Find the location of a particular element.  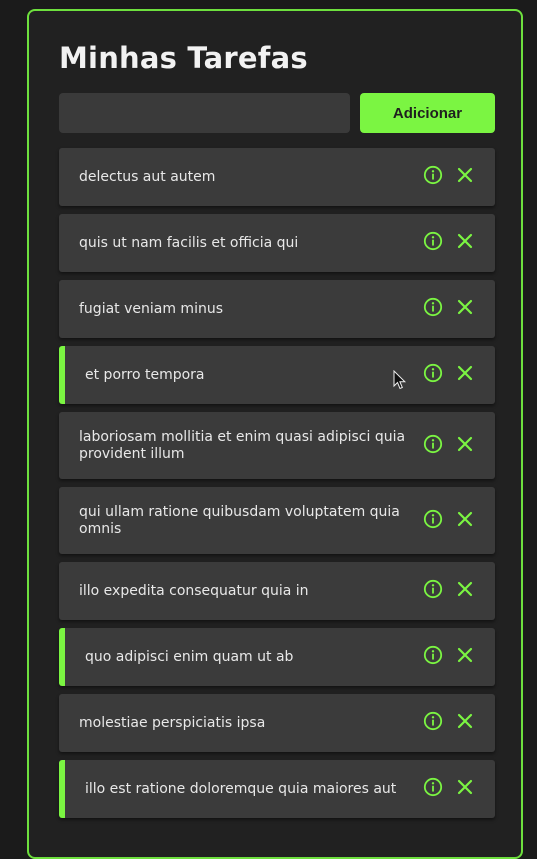

task-text: molestiae perspiciatis ipsa is located at coordinates (172, 722).